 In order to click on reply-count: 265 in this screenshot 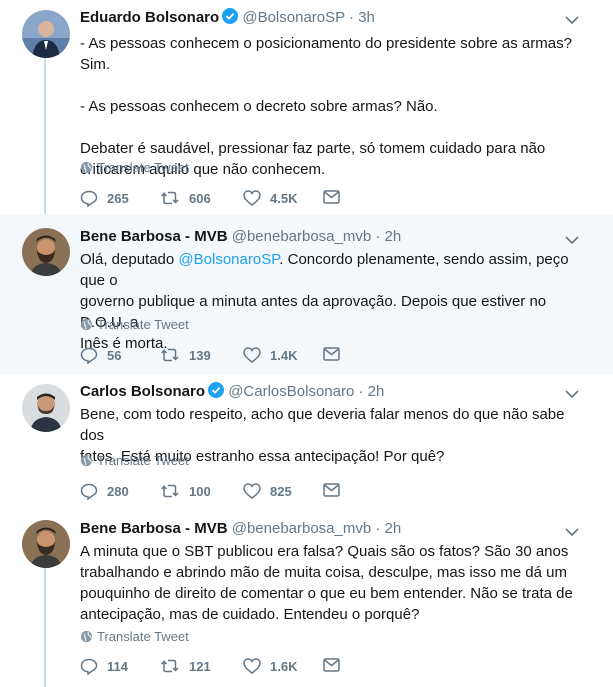, I will do `click(118, 198)`.